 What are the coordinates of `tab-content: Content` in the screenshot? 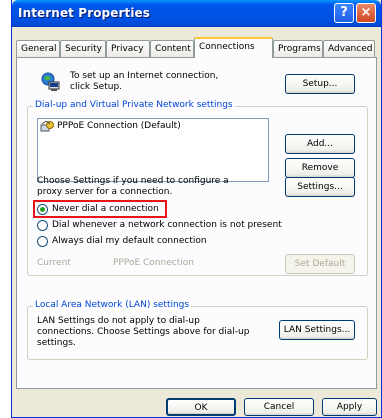 It's located at (172, 48).